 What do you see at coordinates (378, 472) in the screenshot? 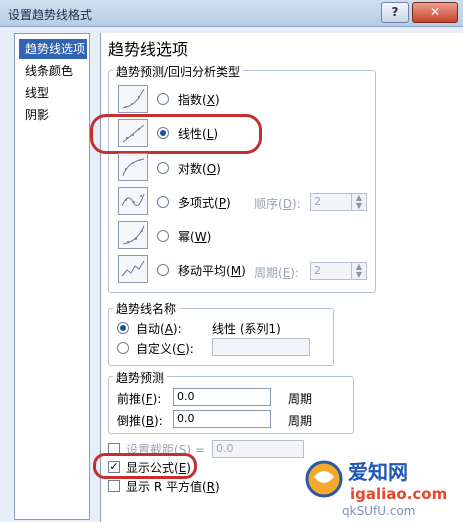
I see `watermark-logo-text: 爱知网` at bounding box center [378, 472].